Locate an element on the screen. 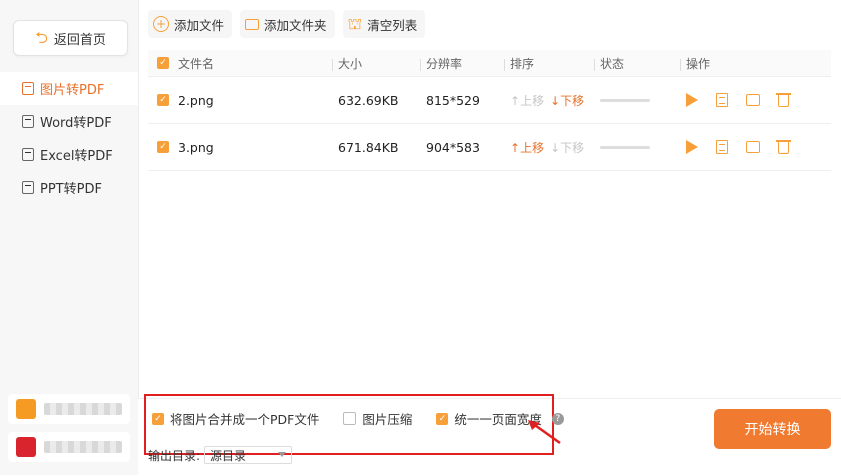 Image resolution: width=841 pixels, height=476 pixels. sidebar-item-excel-to-pdf: Excel转PDF is located at coordinates (69, 154).